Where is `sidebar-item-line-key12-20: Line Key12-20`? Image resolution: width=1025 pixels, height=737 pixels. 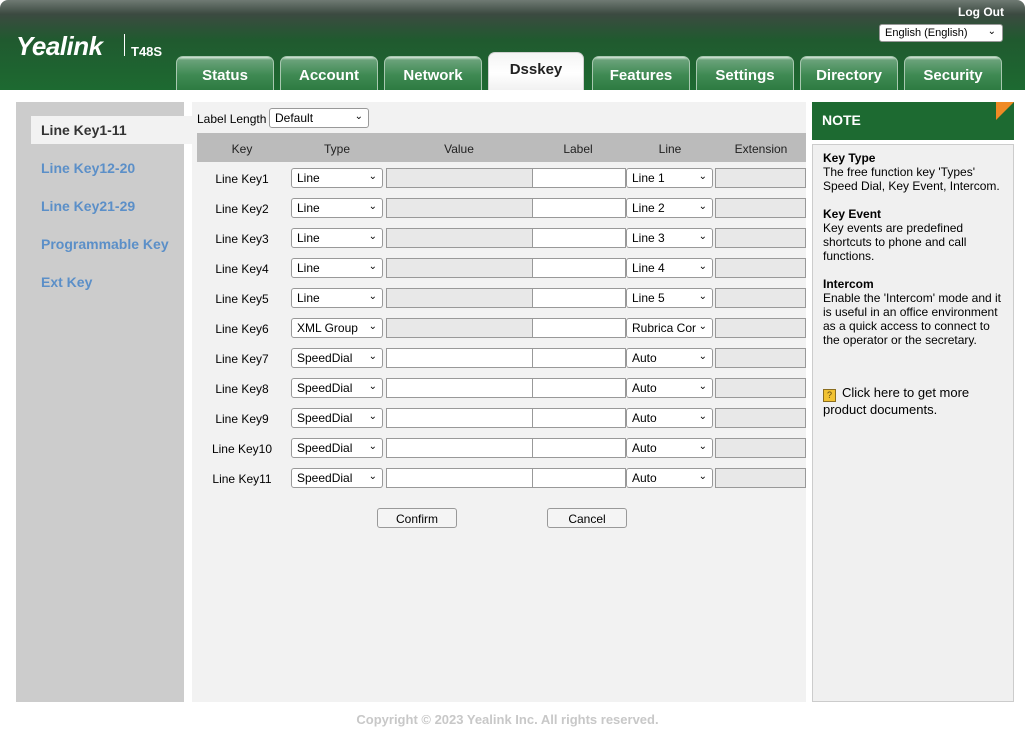
sidebar-item-line-key12-20: Line Key12-20 is located at coordinates (113, 168).